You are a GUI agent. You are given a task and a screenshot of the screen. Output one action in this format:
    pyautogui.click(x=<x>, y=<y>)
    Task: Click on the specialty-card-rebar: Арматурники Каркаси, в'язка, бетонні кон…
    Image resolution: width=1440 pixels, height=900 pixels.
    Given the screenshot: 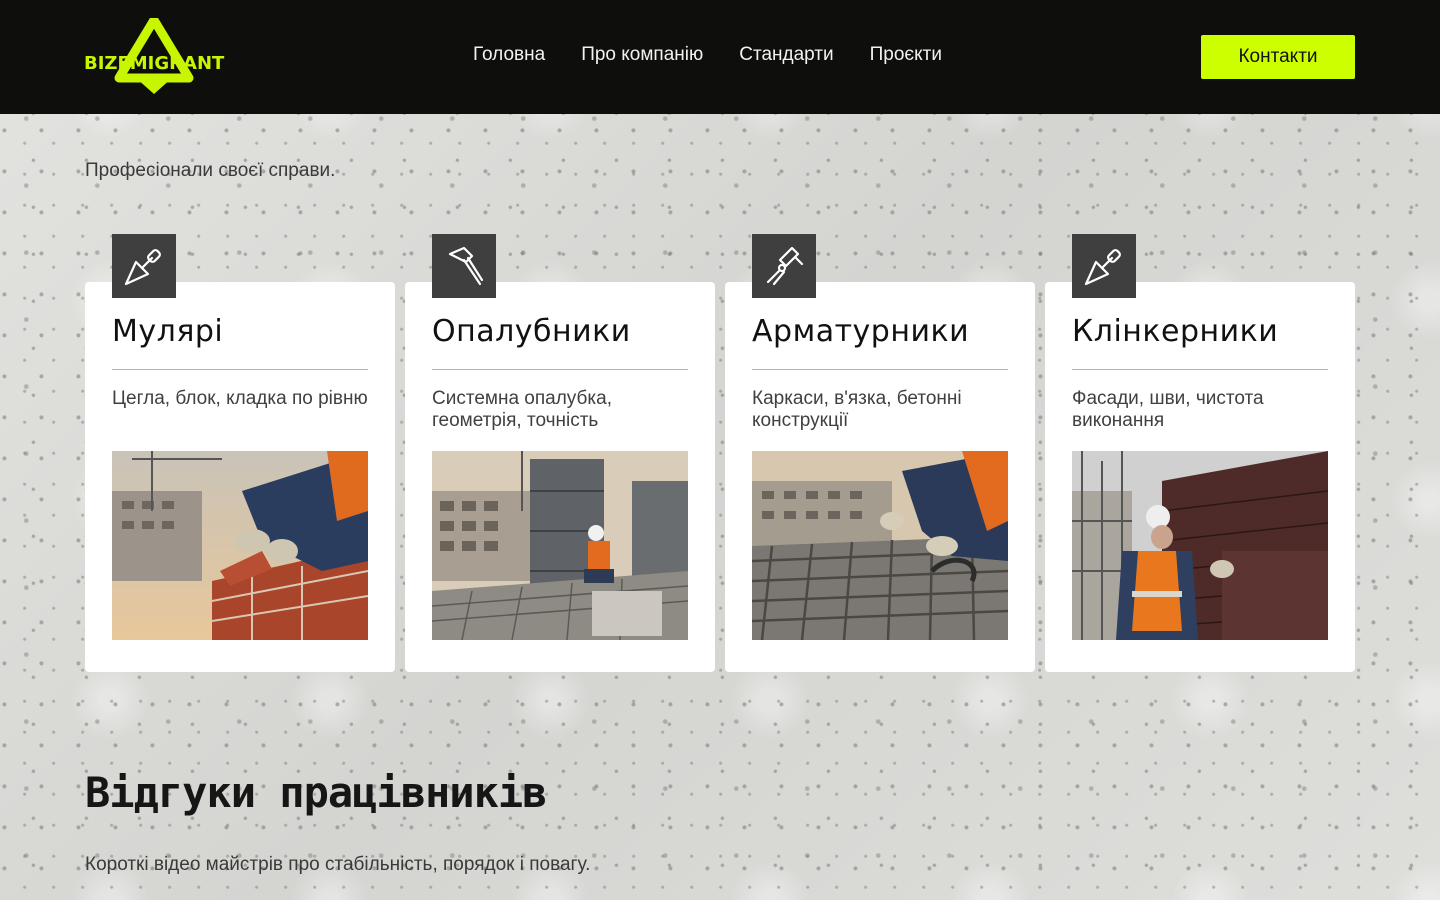 What is the action you would take?
    pyautogui.click(x=880, y=453)
    